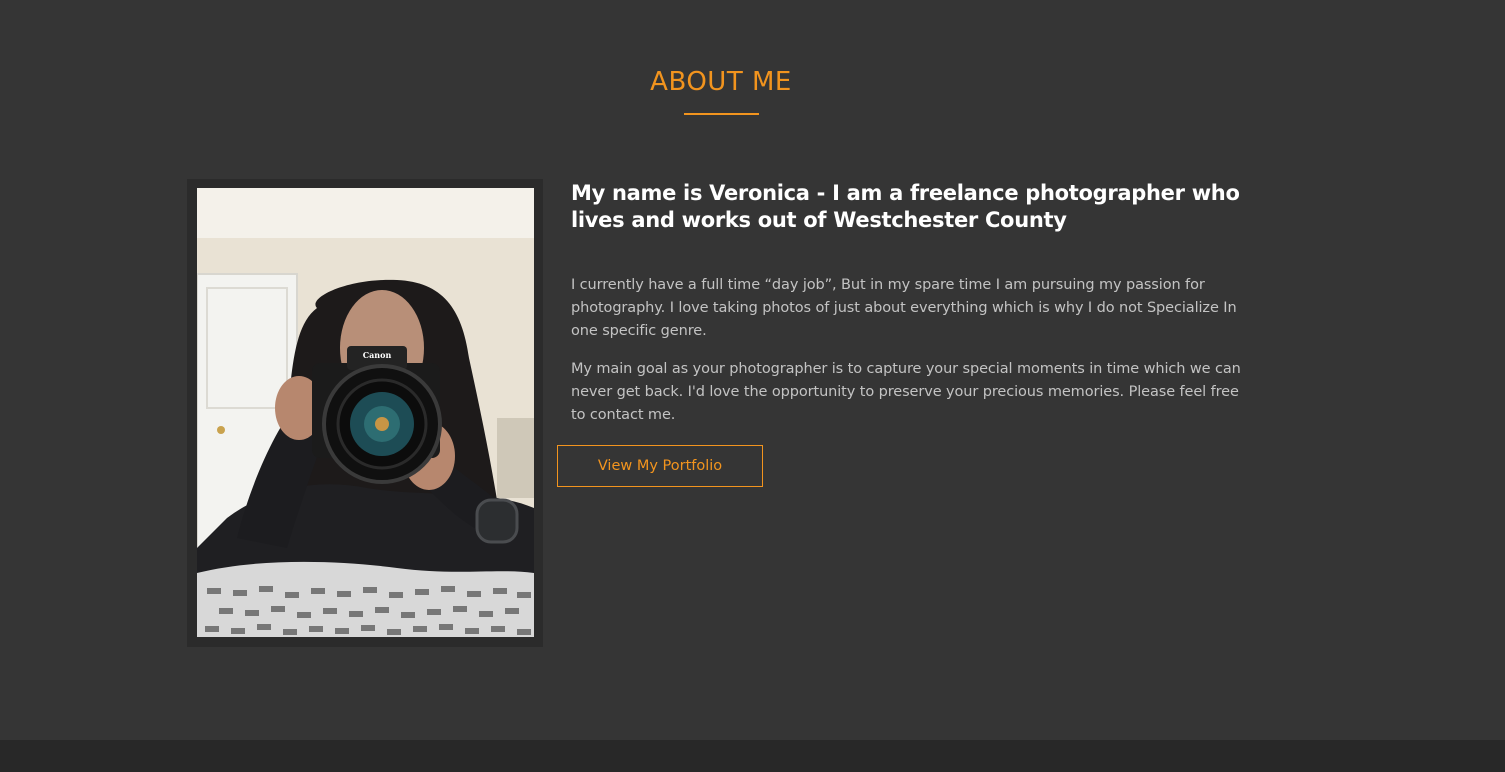  Describe the element at coordinates (221, 430) in the screenshot. I see `photo-doorknob` at that location.